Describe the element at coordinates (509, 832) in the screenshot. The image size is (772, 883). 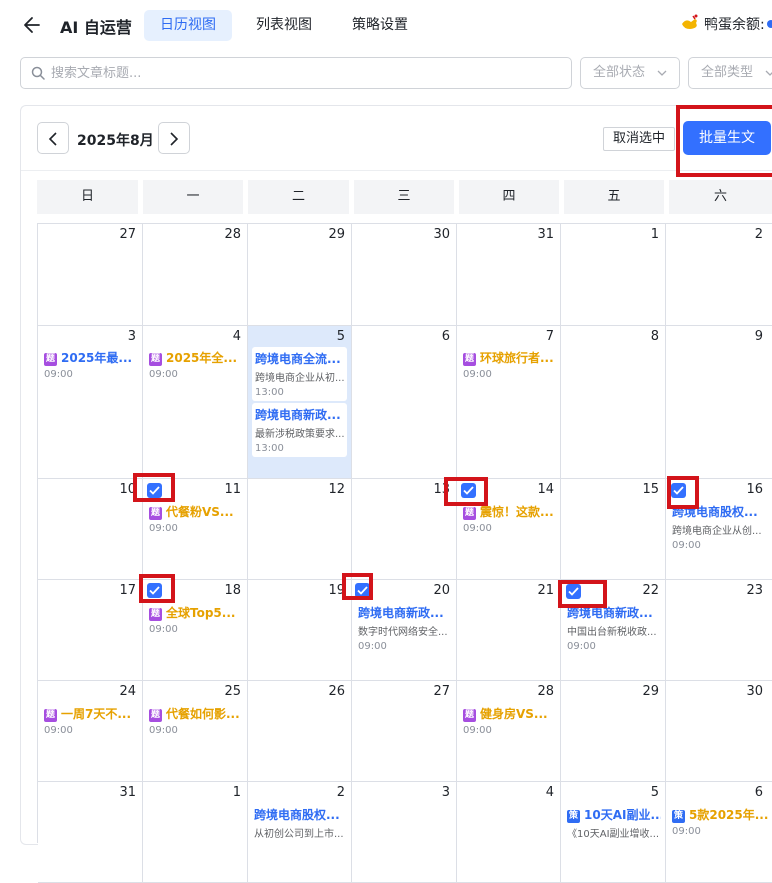
I see `day-cell: 4` at that location.